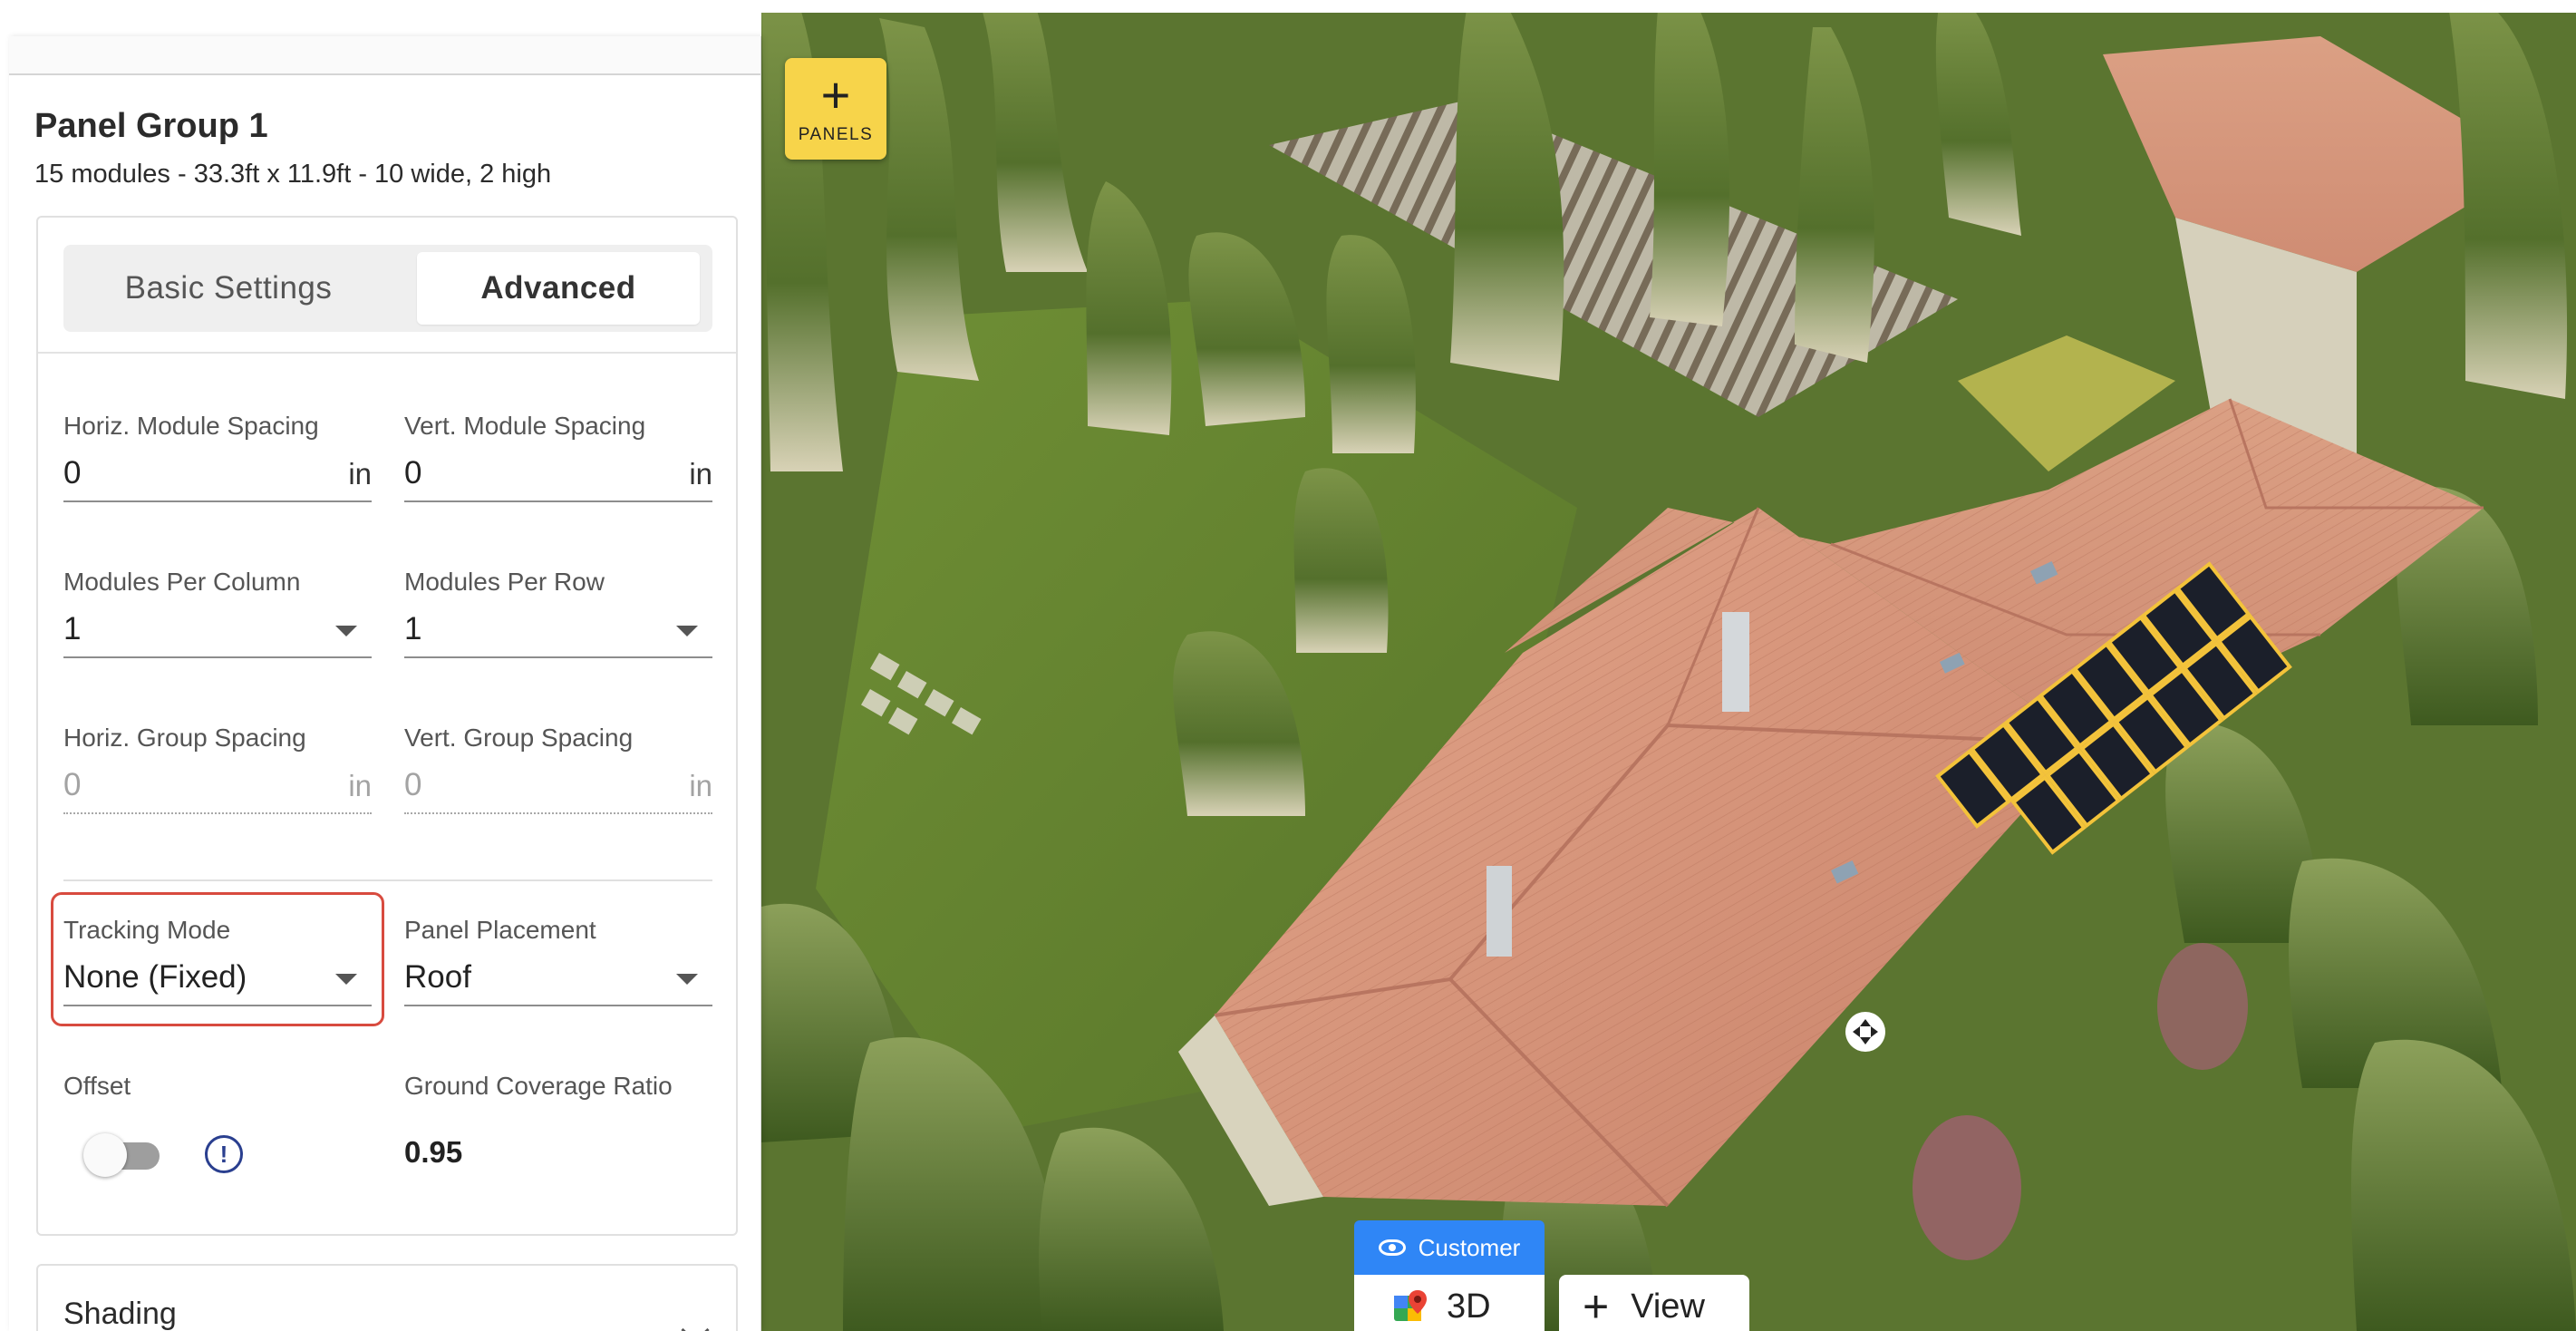 The image size is (2576, 1331). Describe the element at coordinates (155, 977) in the screenshot. I see `field-value: None (Fixed)` at that location.